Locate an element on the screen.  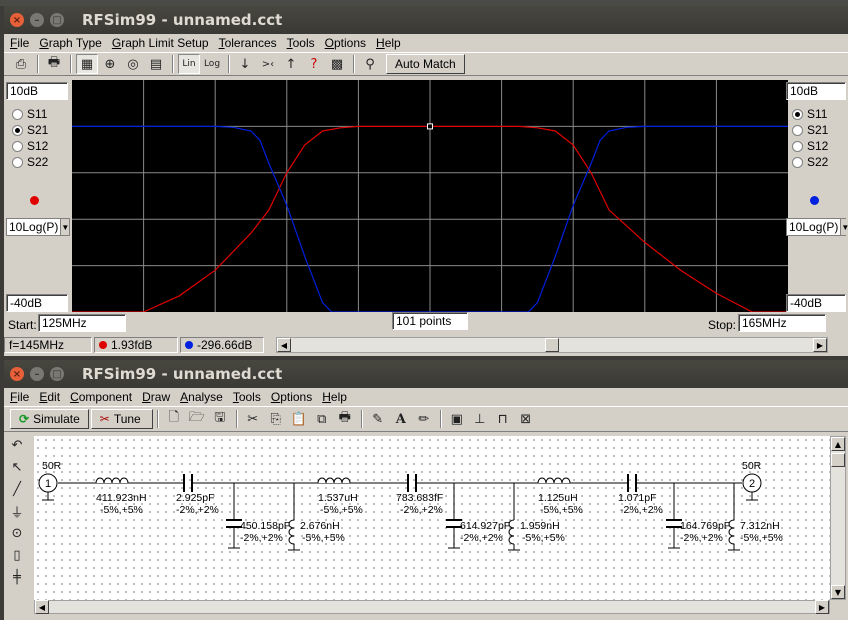
menu-draw: Draw is located at coordinates (156, 397).